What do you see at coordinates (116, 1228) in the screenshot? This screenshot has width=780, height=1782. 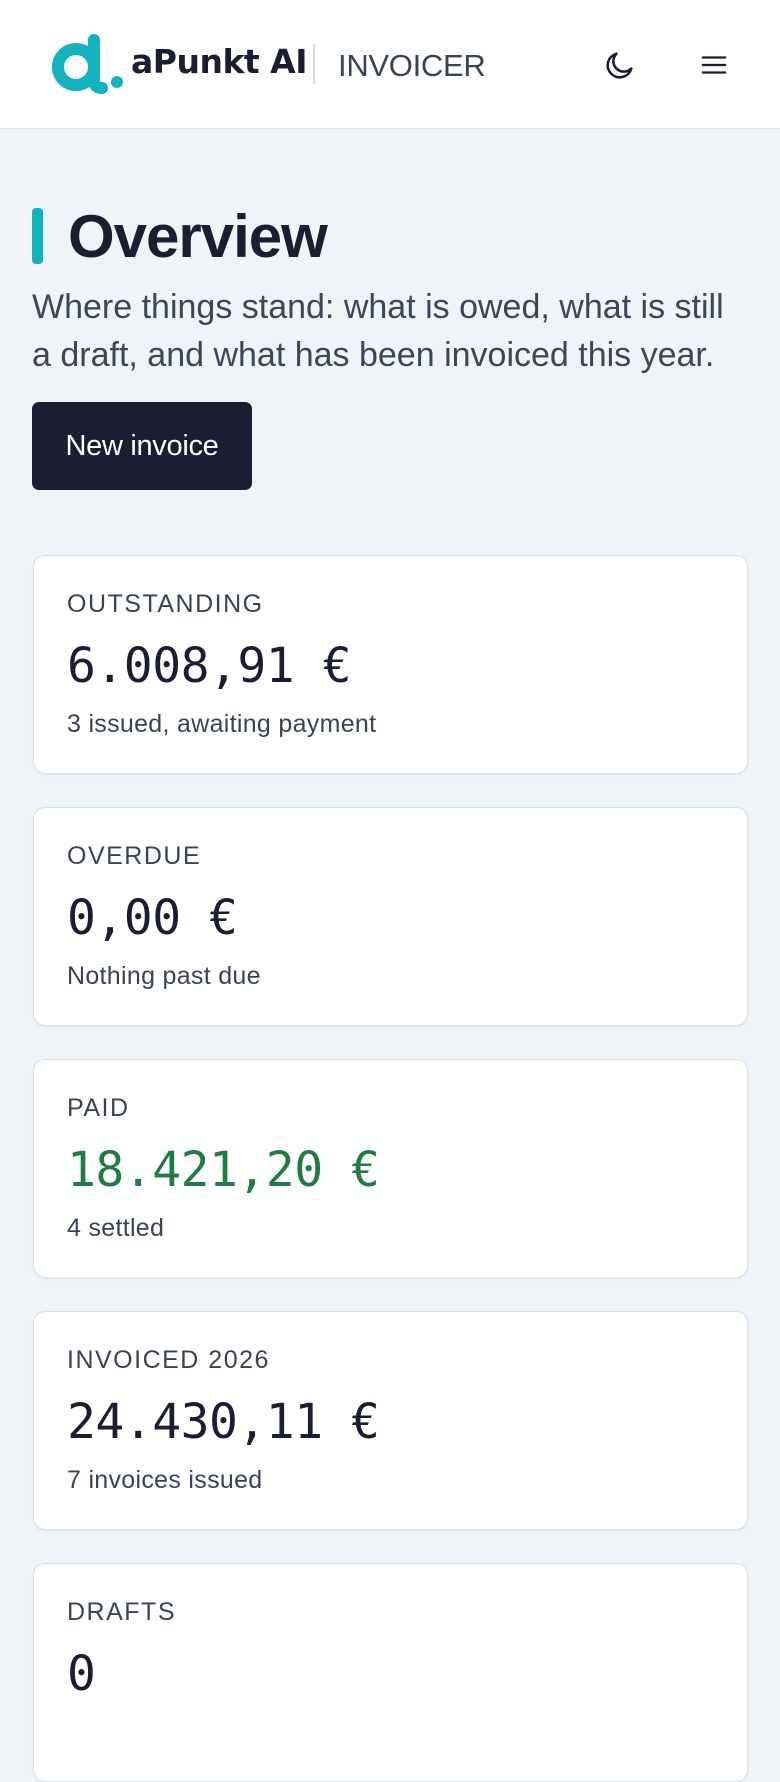 I see `card-note: 4 settled` at bounding box center [116, 1228].